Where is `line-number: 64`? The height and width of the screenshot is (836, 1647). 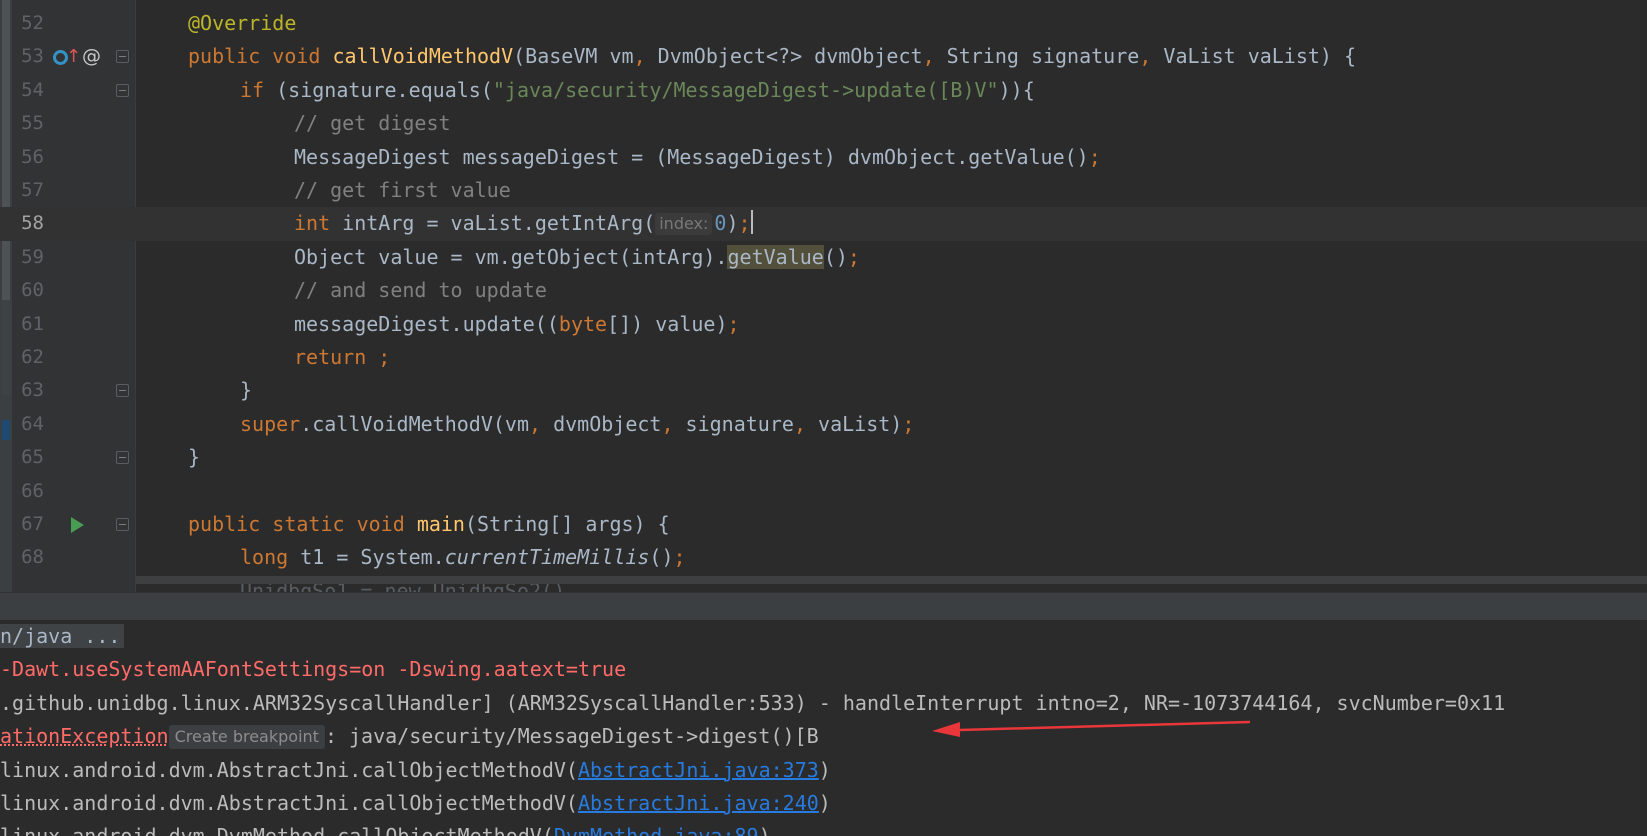 line-number: 64 is located at coordinates (32, 423).